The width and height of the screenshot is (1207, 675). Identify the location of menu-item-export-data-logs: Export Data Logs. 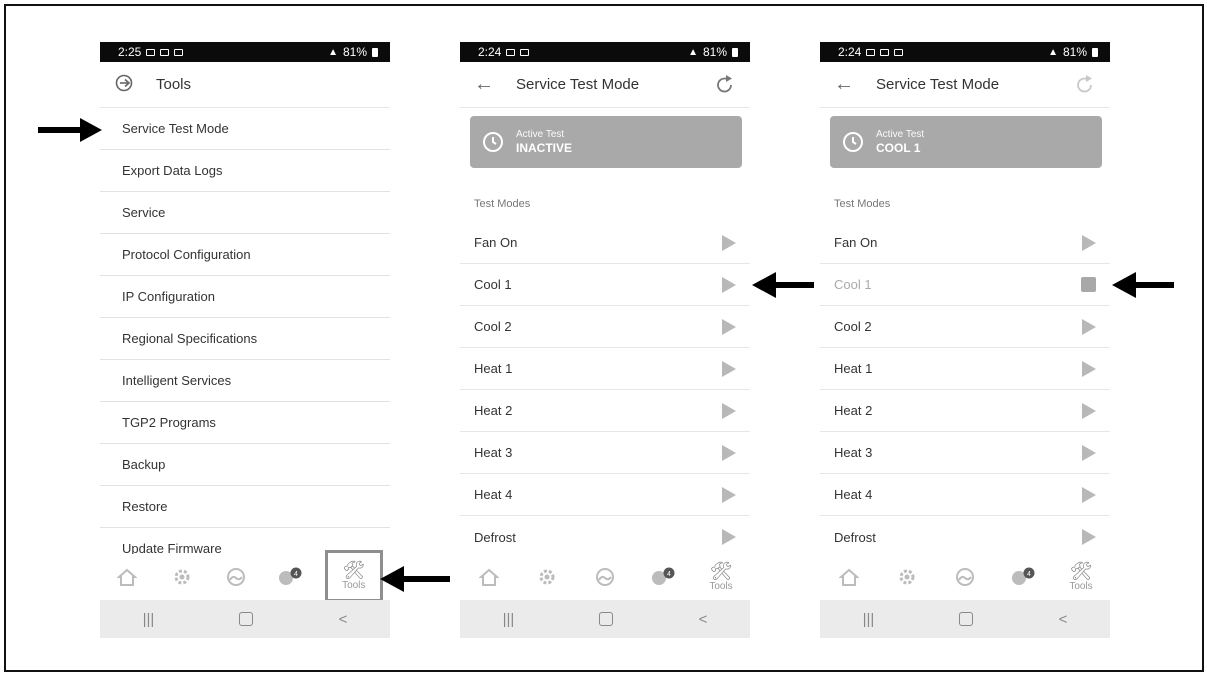
(245, 171).